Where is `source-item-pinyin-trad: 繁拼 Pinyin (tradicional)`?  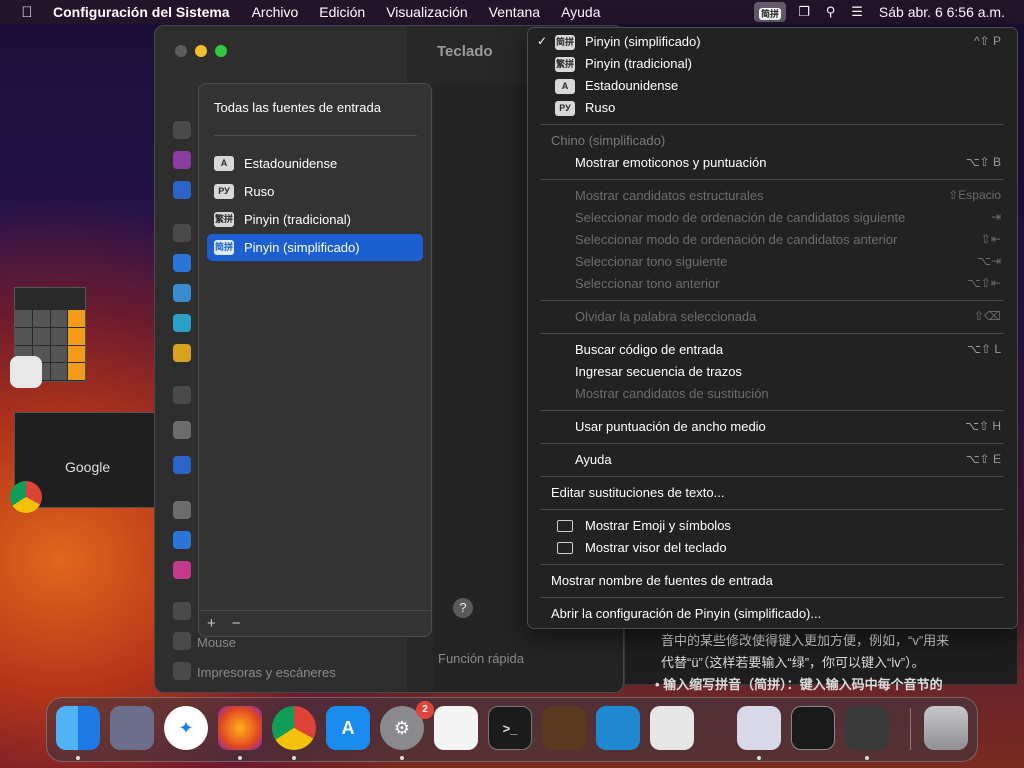 source-item-pinyin-trad: 繁拼 Pinyin (tradicional) is located at coordinates (315, 219).